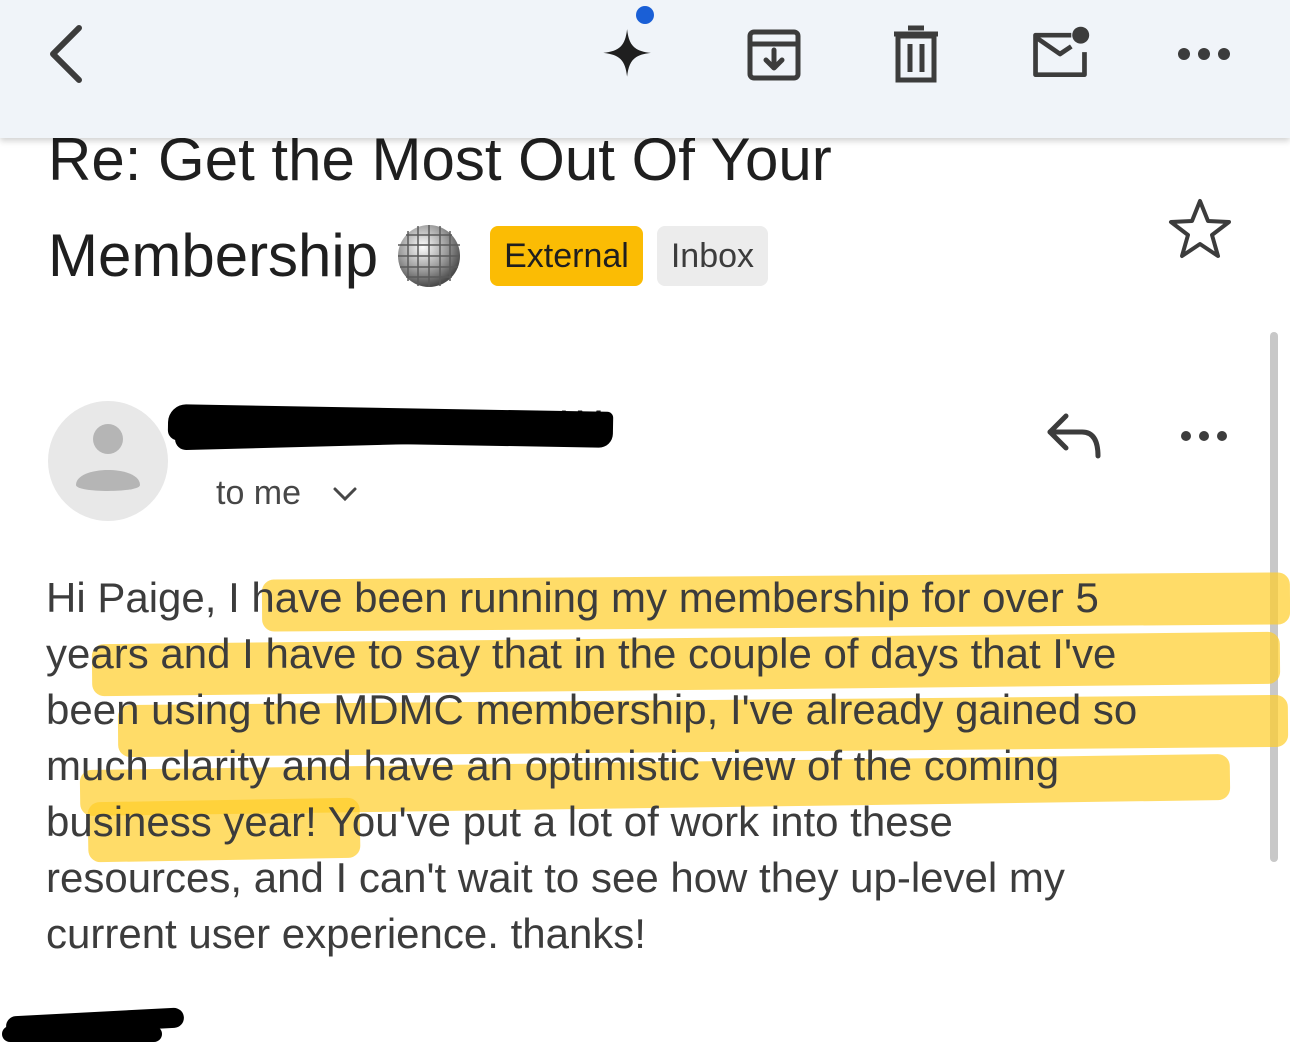 Image resolution: width=1290 pixels, height=1042 pixels. Describe the element at coordinates (259, 493) in the screenshot. I see `recipient-label: to me` at that location.